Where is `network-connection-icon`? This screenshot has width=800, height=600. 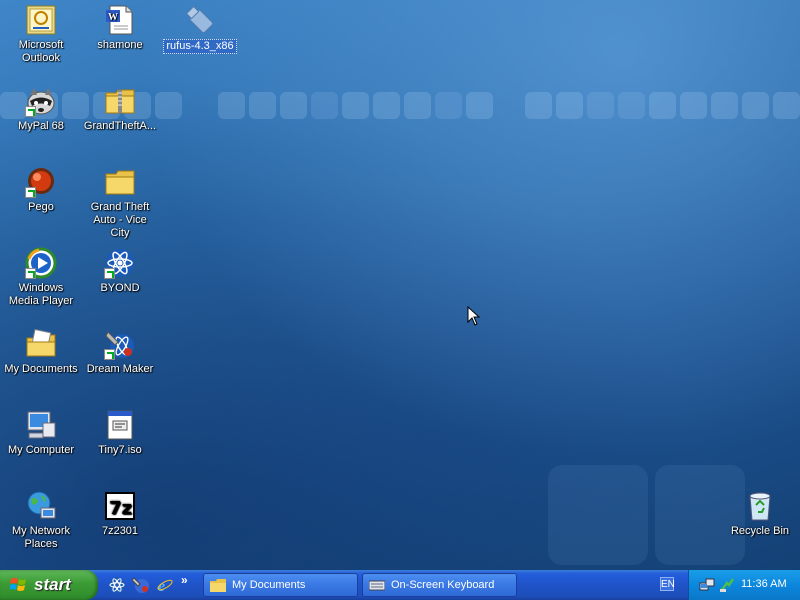 network-connection-icon is located at coordinates (707, 585).